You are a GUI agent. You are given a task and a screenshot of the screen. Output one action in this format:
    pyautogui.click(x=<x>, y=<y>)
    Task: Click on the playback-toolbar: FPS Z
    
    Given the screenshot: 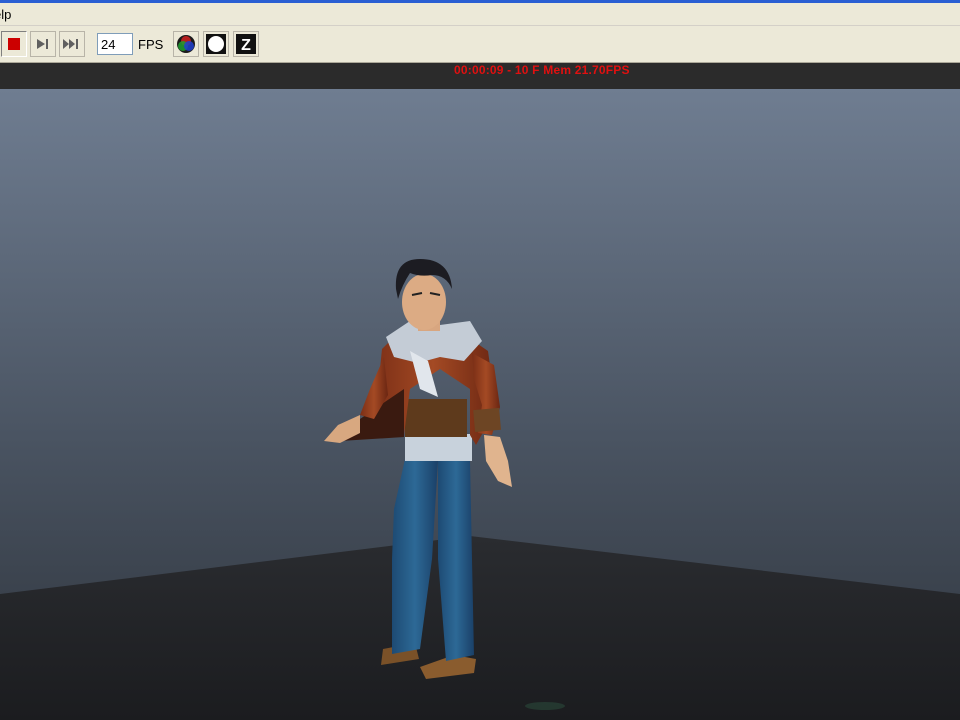 What is the action you would take?
    pyautogui.click(x=480, y=44)
    